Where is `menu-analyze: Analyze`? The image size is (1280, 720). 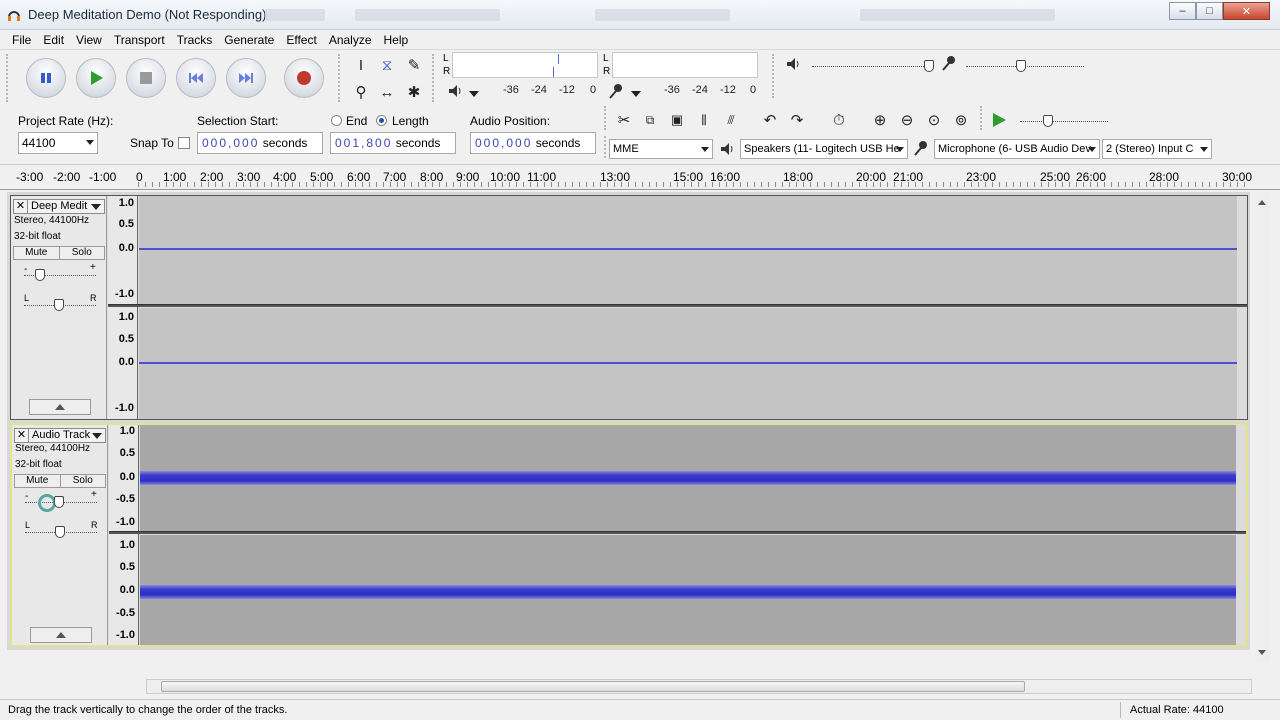 menu-analyze: Analyze is located at coordinates (350, 39).